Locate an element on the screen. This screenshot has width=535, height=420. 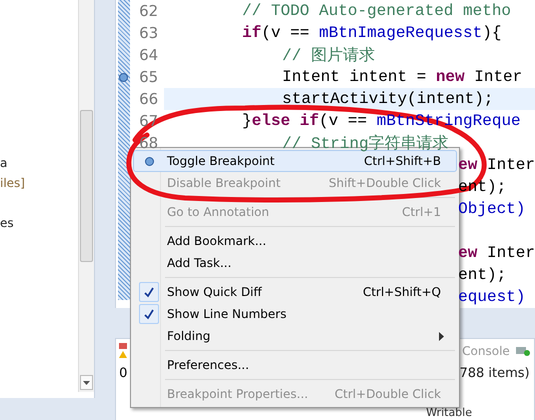
line-number: 64 is located at coordinates (148, 55).